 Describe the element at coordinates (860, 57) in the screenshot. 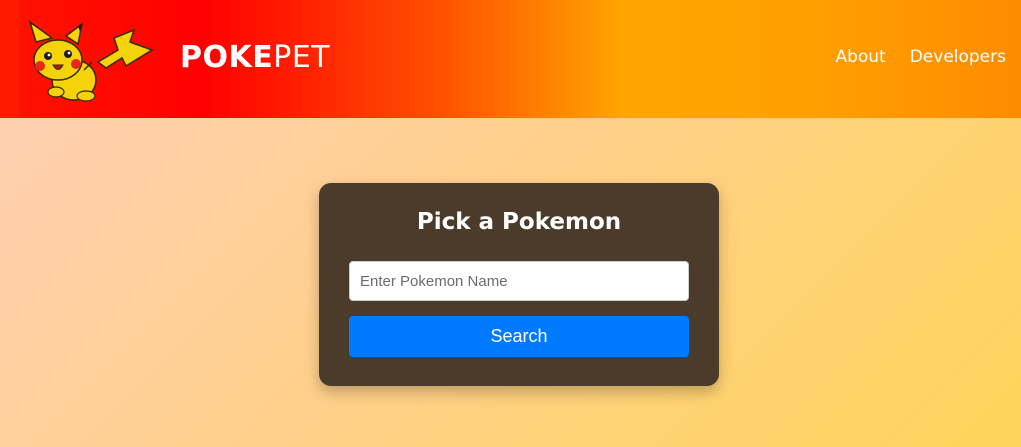

I see `nav-link-about: About` at that location.